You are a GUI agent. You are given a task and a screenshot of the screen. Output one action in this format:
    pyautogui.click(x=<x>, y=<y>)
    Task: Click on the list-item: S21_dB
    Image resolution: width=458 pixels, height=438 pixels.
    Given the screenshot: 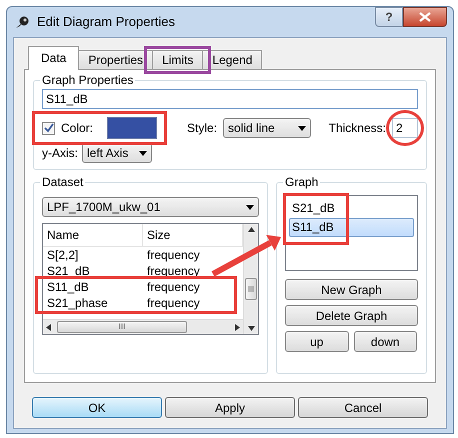 What is the action you would take?
    pyautogui.click(x=351, y=208)
    